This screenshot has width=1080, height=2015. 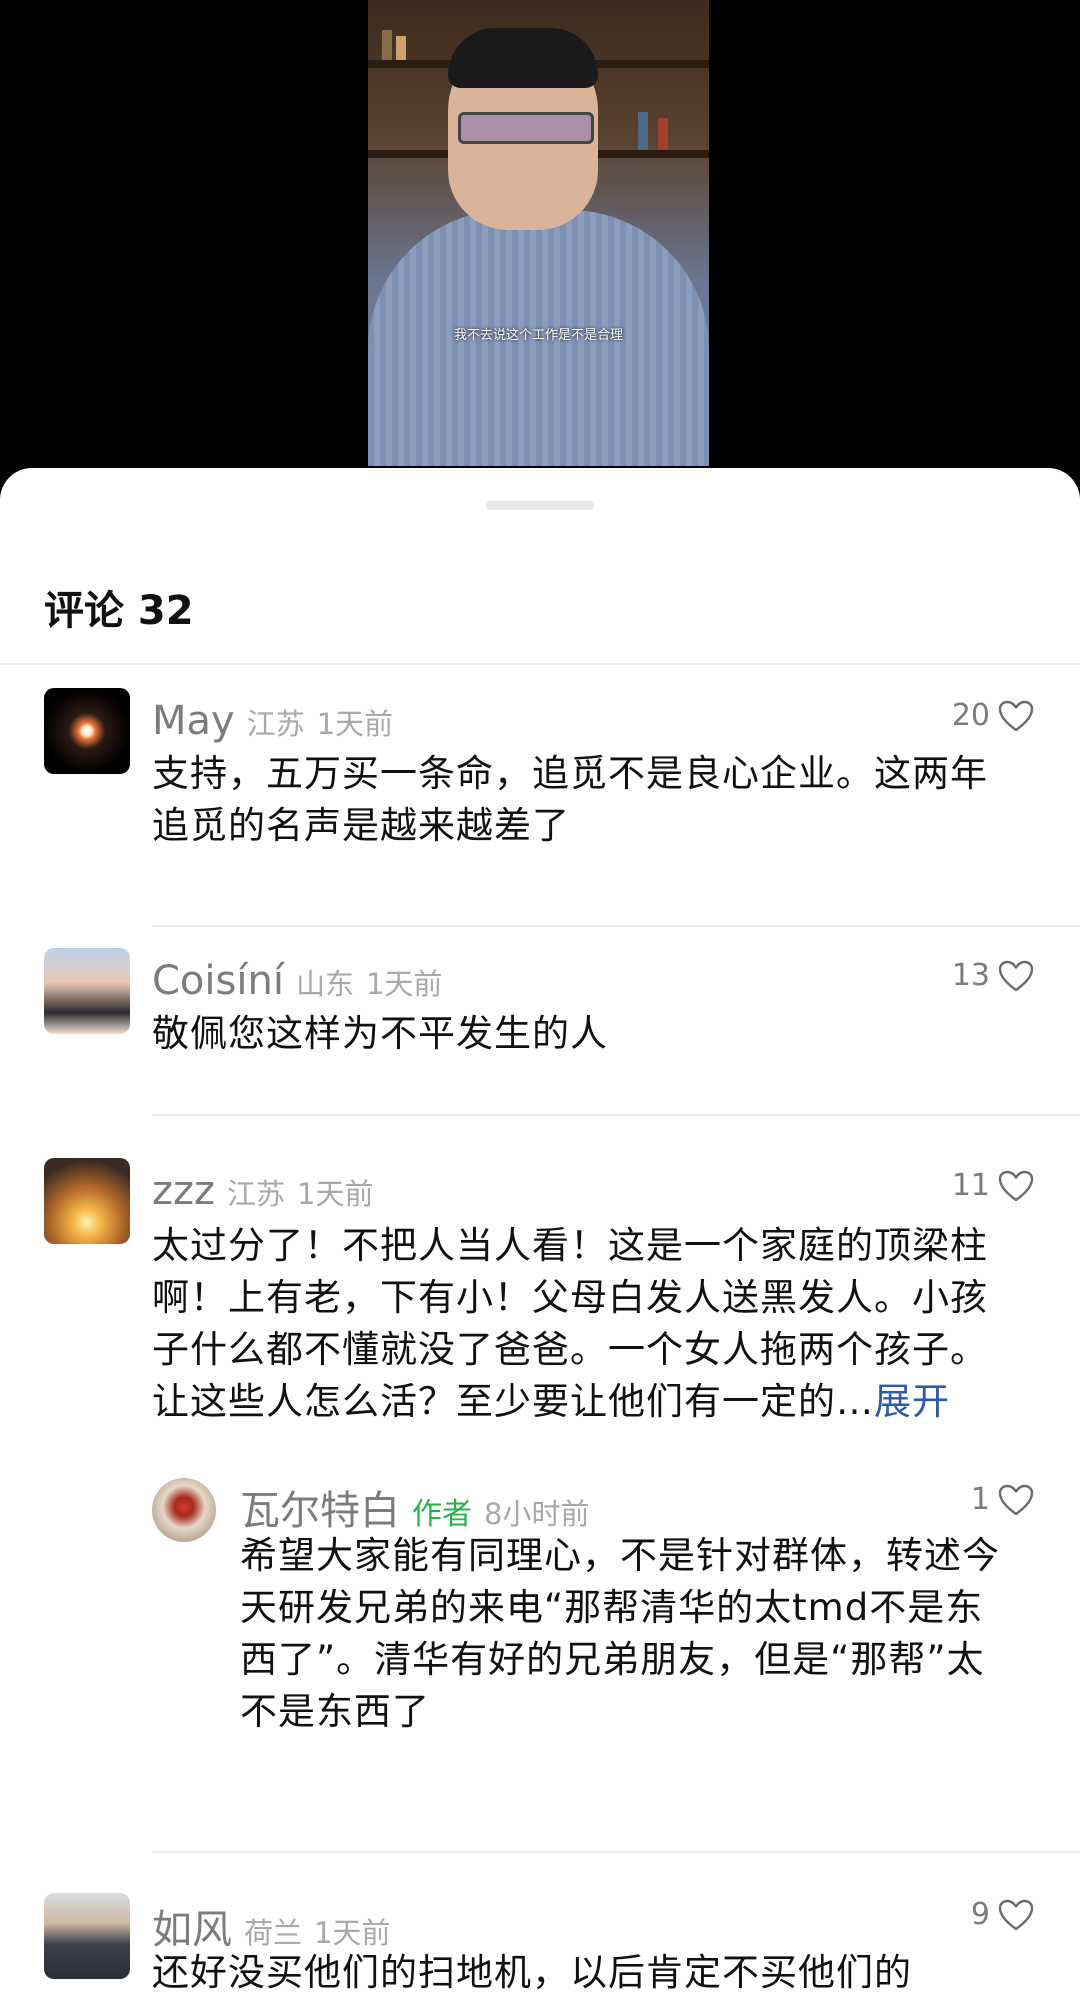 What do you see at coordinates (970, 1185) in the screenshot?
I see `like-count: 11` at bounding box center [970, 1185].